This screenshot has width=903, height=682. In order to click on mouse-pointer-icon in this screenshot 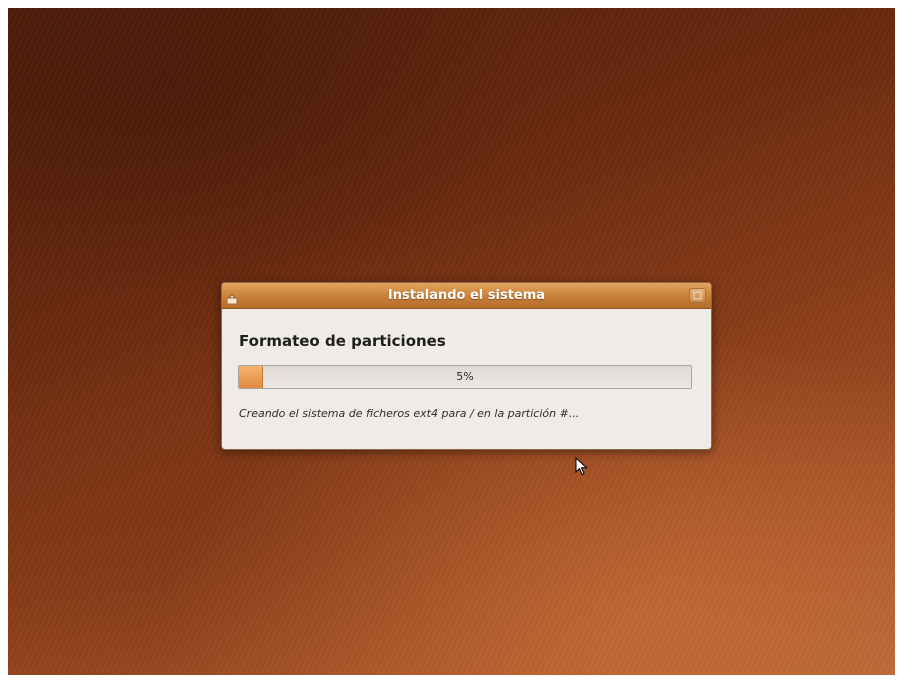, I will do `click(582, 468)`.